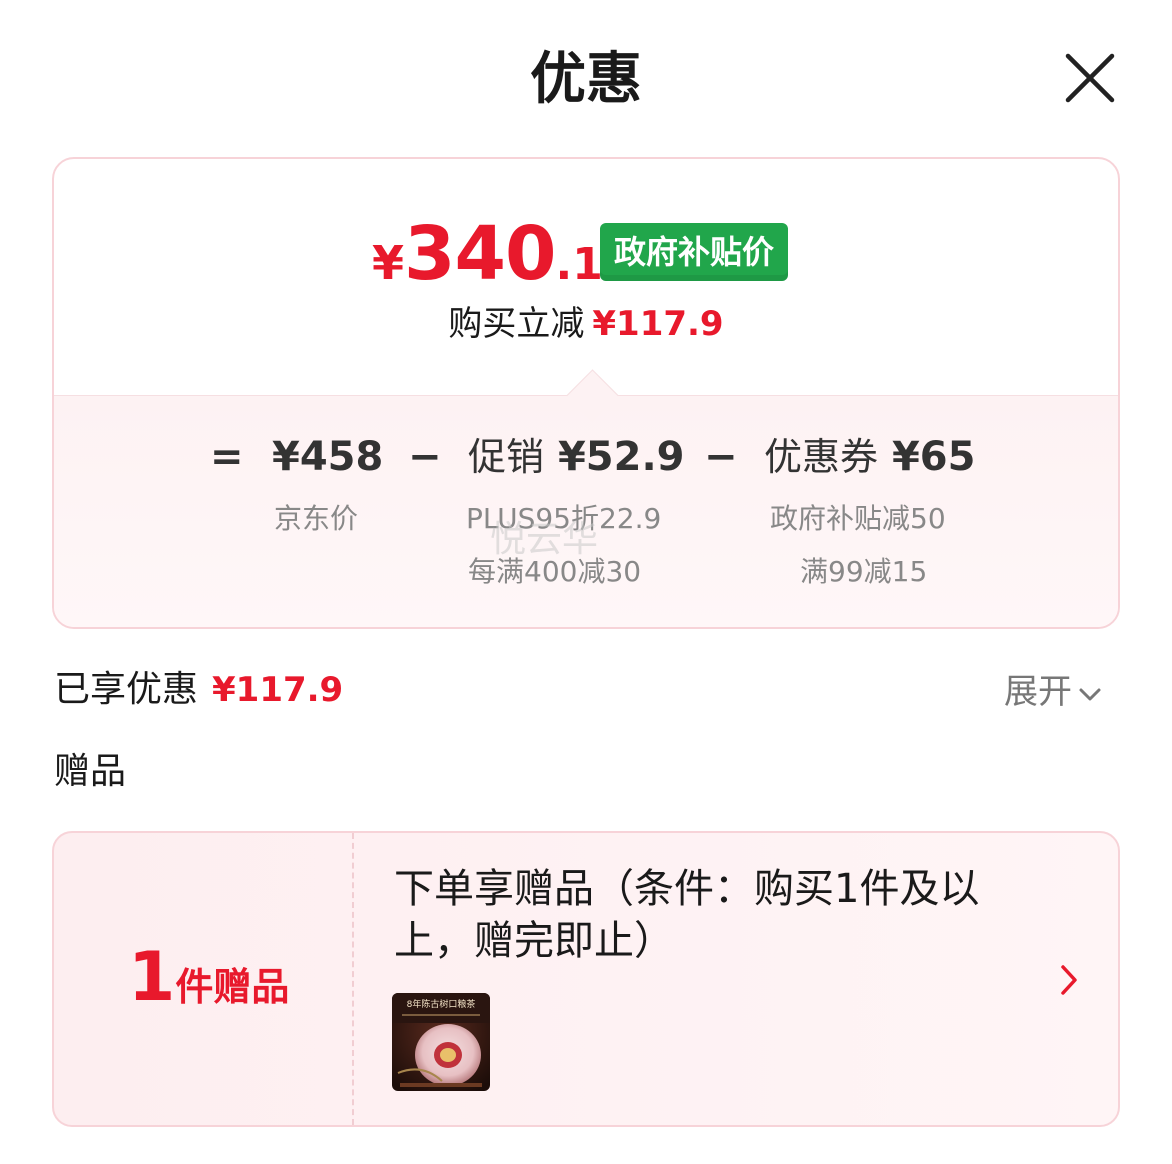 Image resolution: width=1172 pixels, height=1164 pixels. What do you see at coordinates (152, 977) in the screenshot?
I see `gift-count-number: 1` at bounding box center [152, 977].